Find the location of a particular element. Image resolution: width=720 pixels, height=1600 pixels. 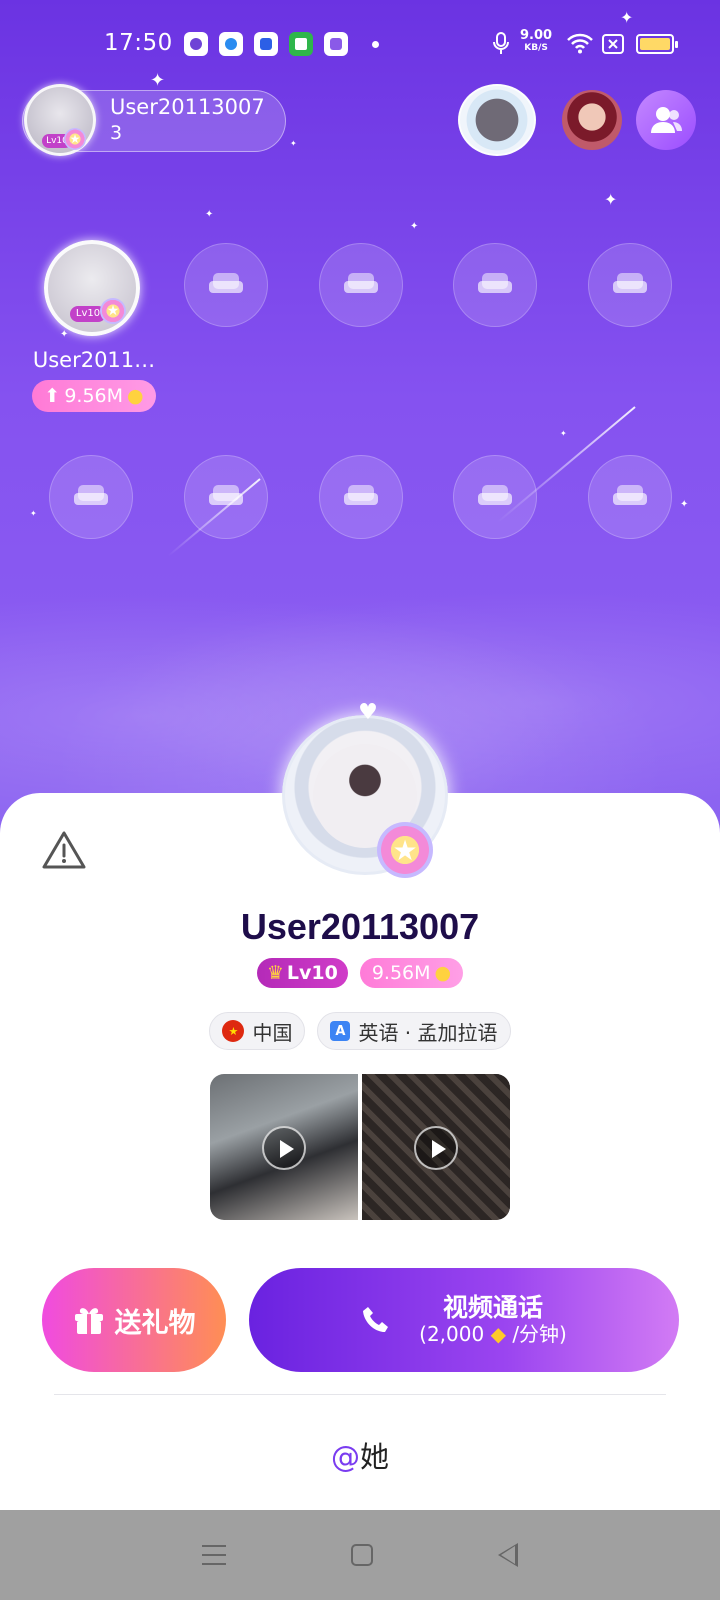

seat-score-value: 9.56M is located at coordinates (94, 396).